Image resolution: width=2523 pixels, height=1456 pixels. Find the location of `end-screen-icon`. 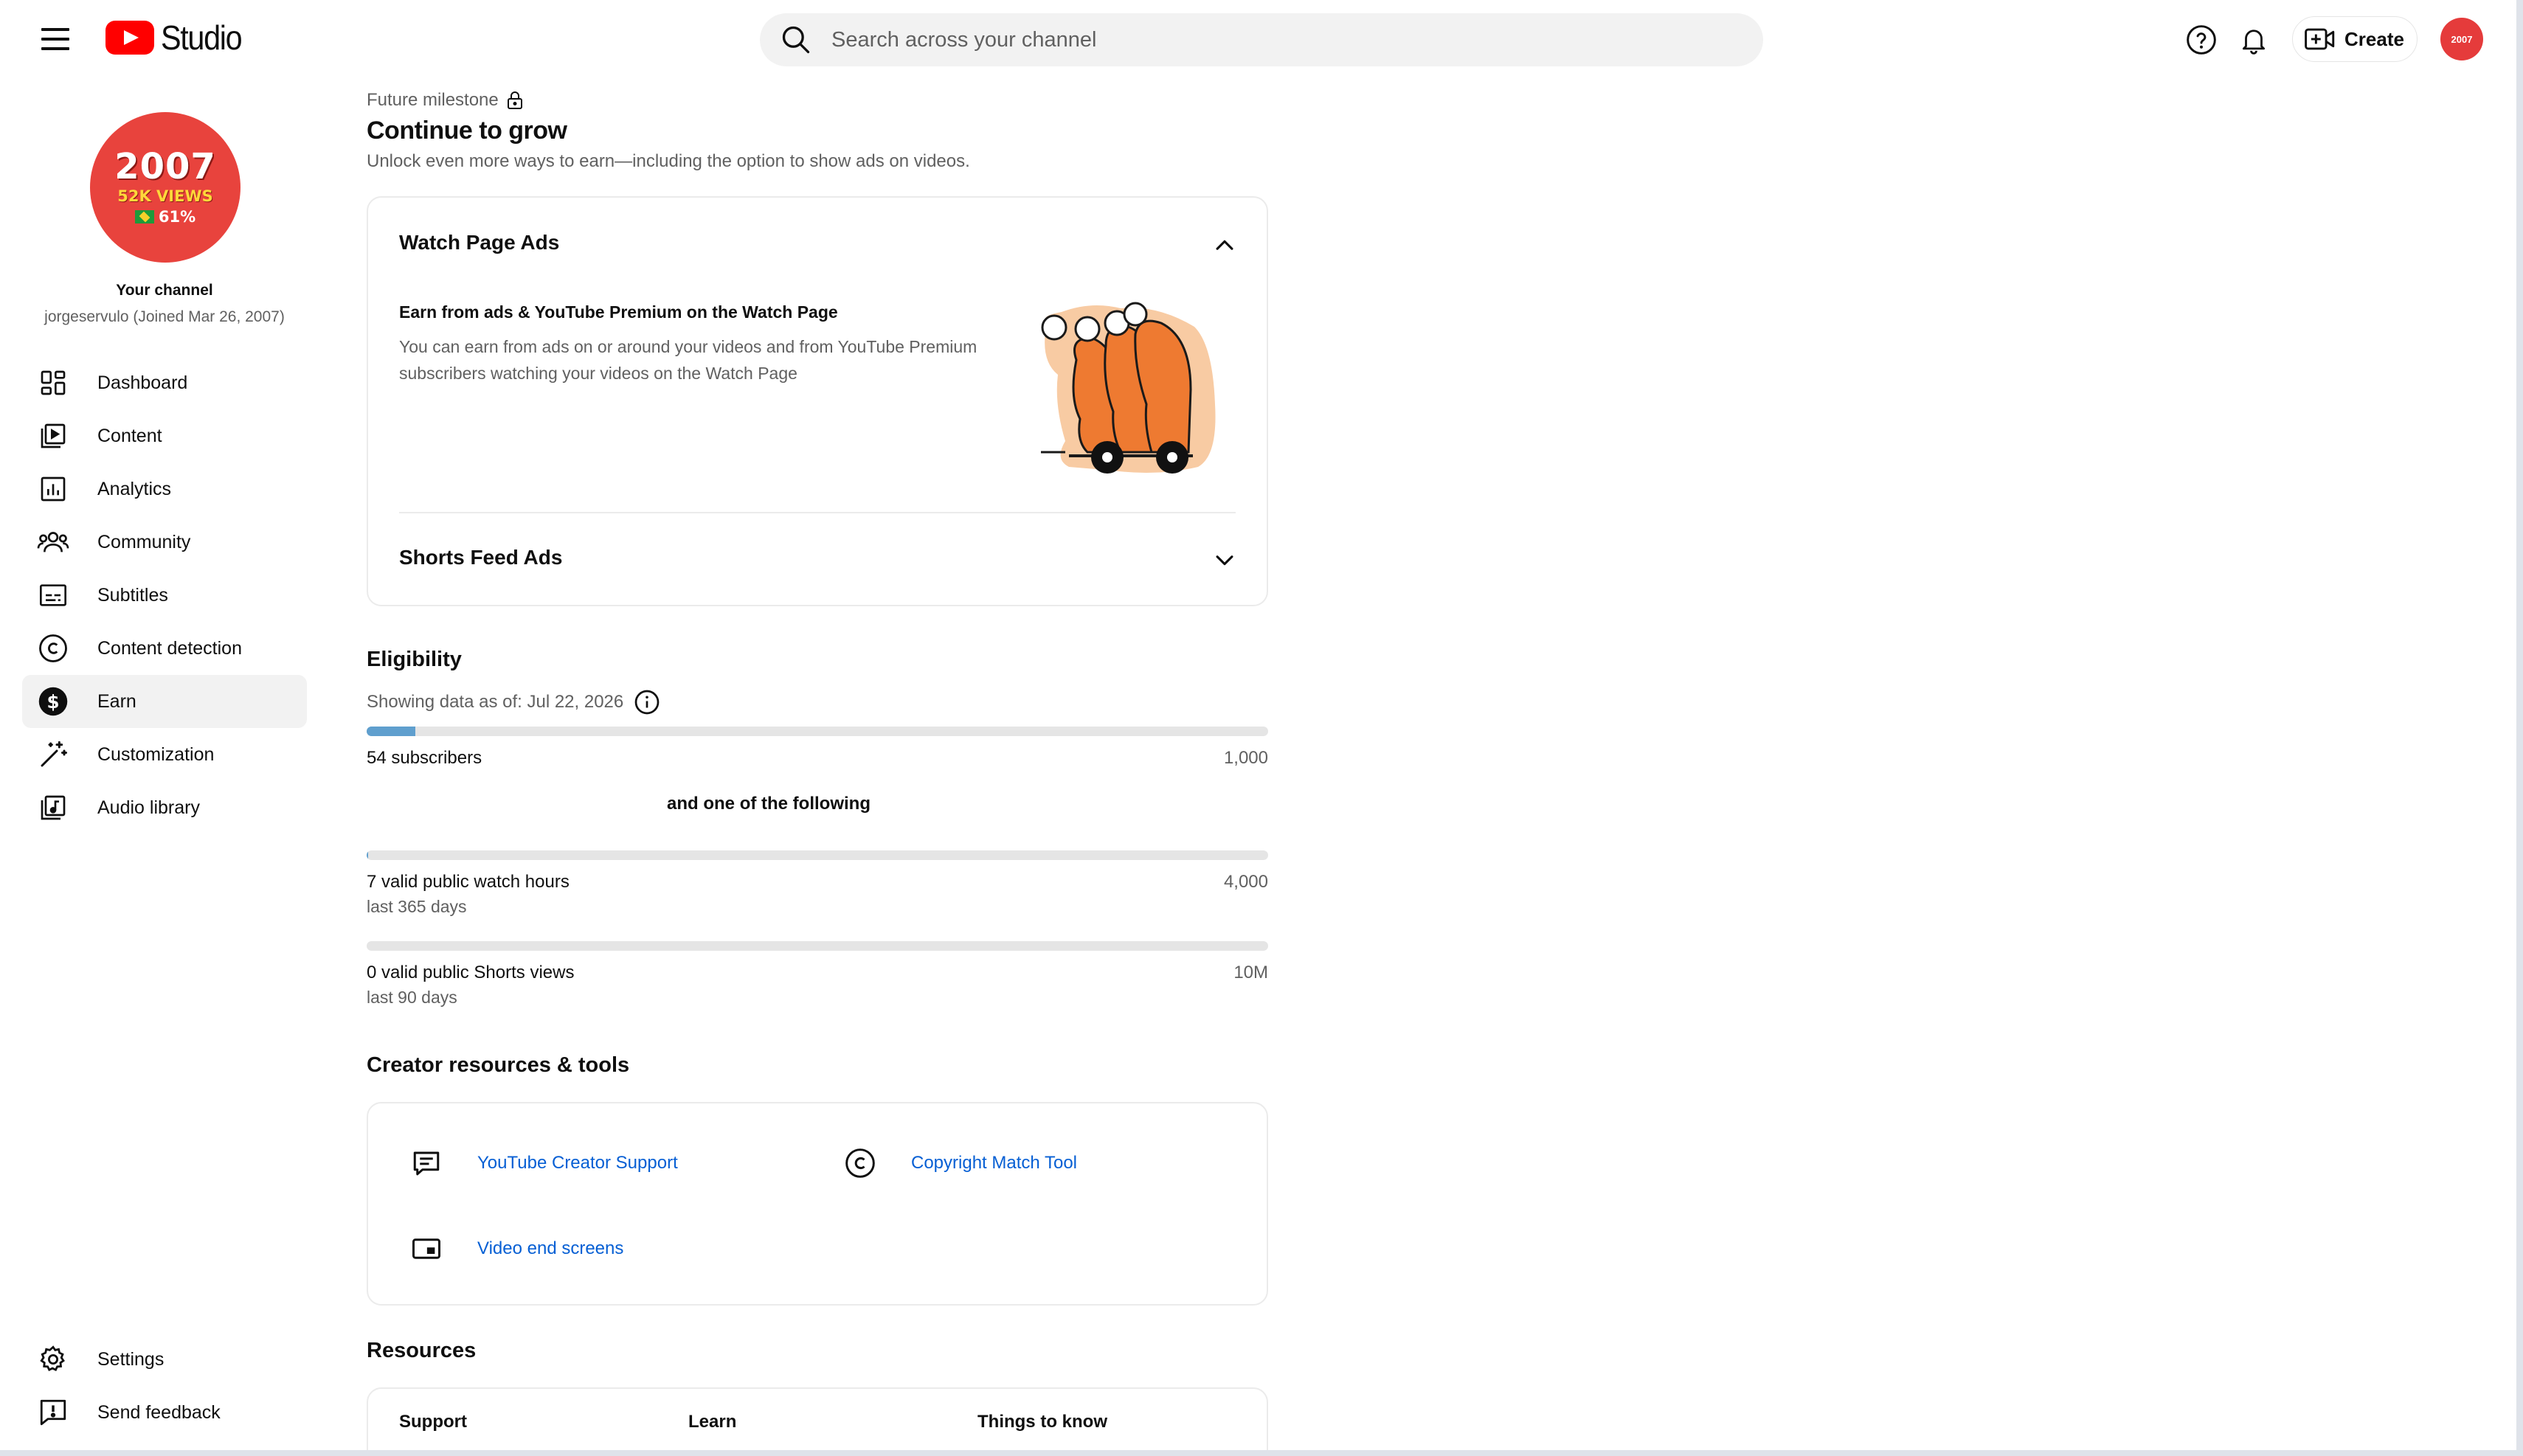

end-screen-icon is located at coordinates (426, 1248).